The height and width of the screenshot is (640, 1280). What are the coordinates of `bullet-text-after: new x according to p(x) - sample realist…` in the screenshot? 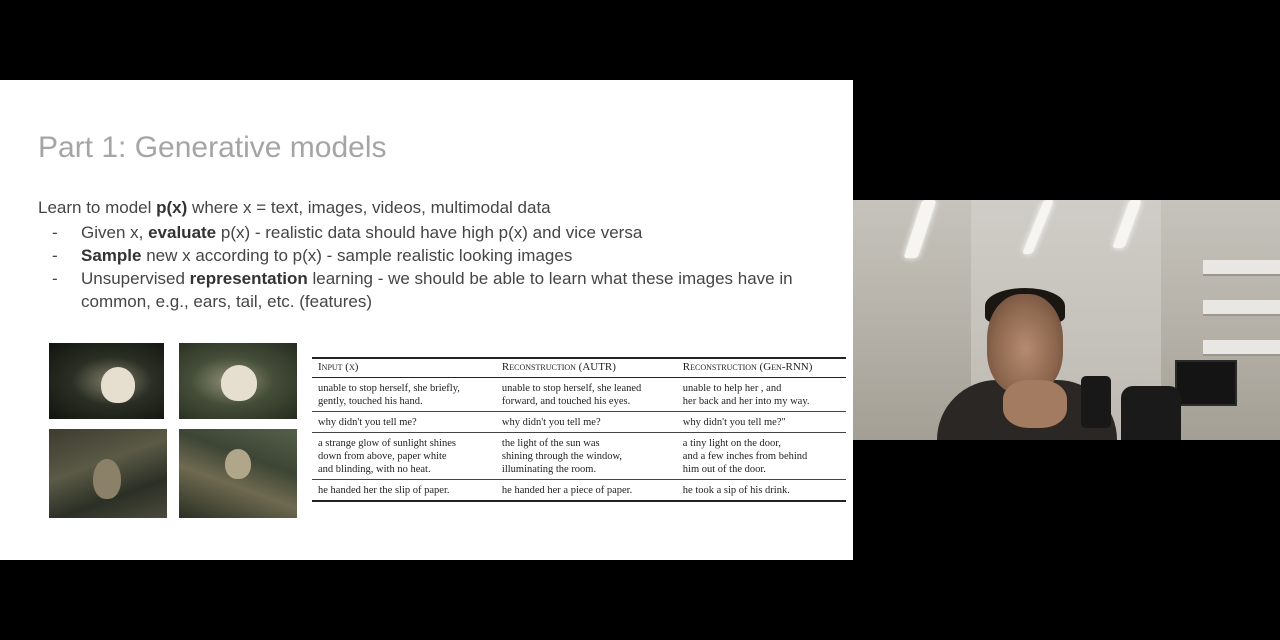 It's located at (357, 255).